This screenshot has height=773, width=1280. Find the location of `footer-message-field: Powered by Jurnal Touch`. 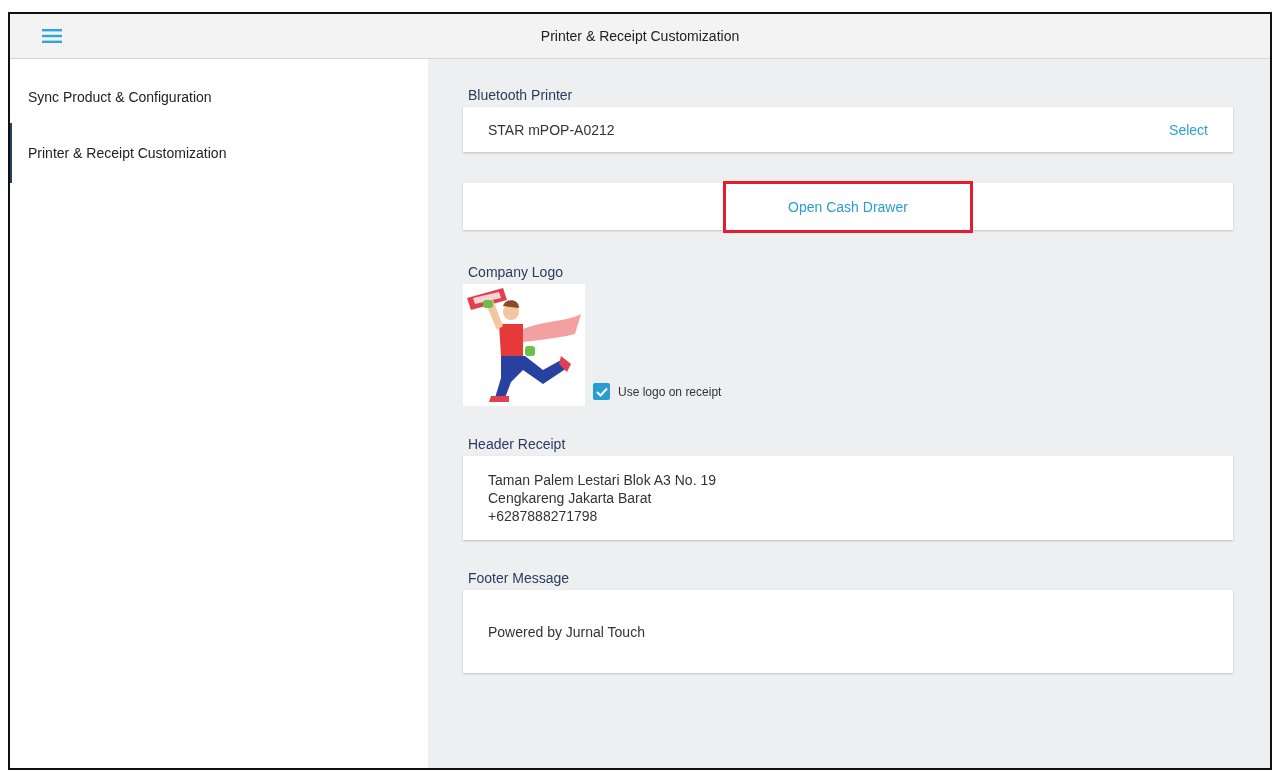

footer-message-field: Powered by Jurnal Touch is located at coordinates (848, 631).